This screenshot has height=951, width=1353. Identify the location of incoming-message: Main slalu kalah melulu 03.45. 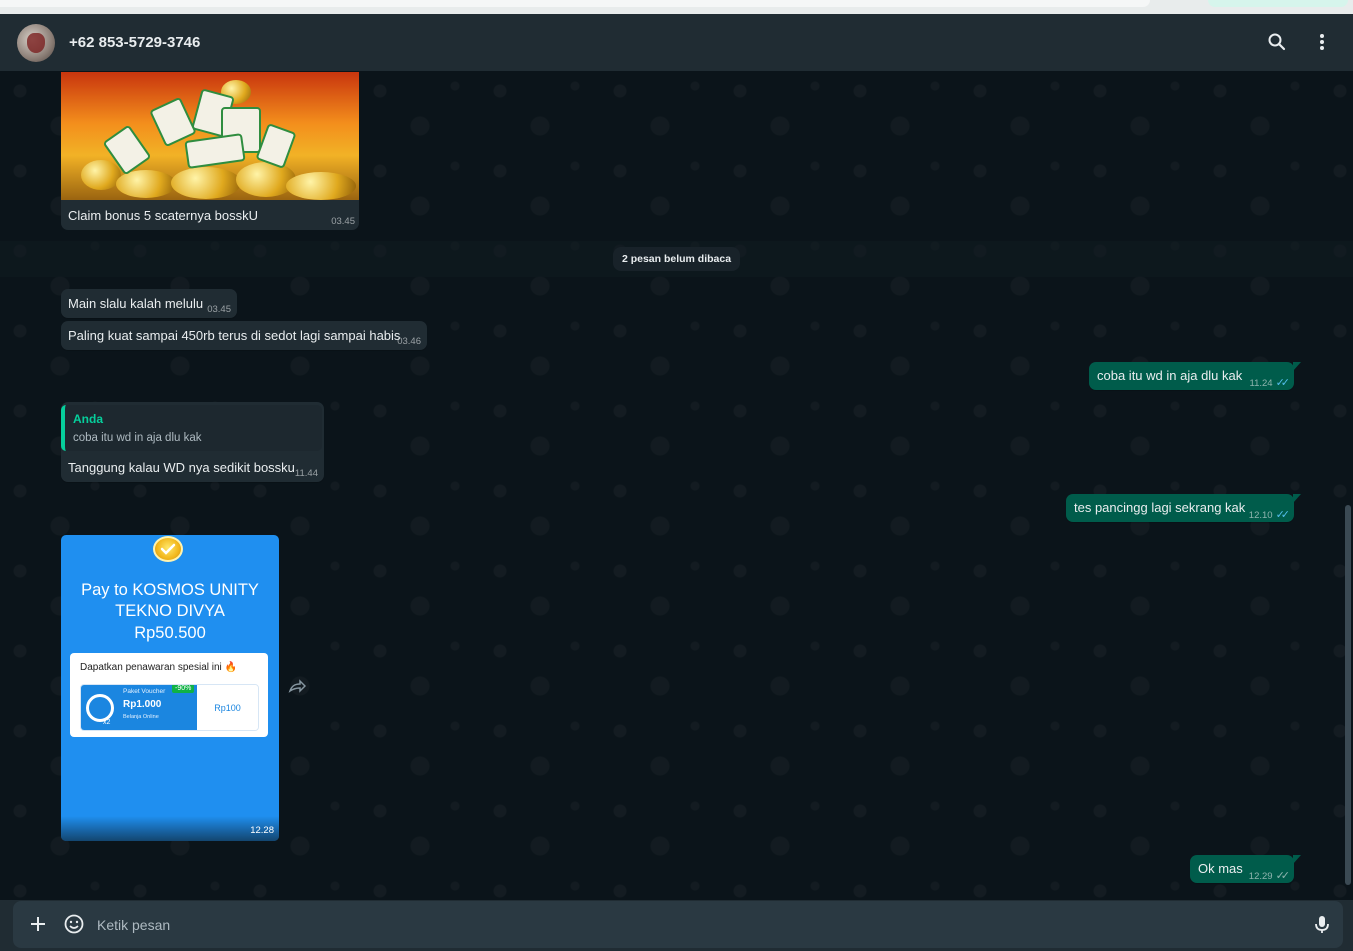
(149, 303).